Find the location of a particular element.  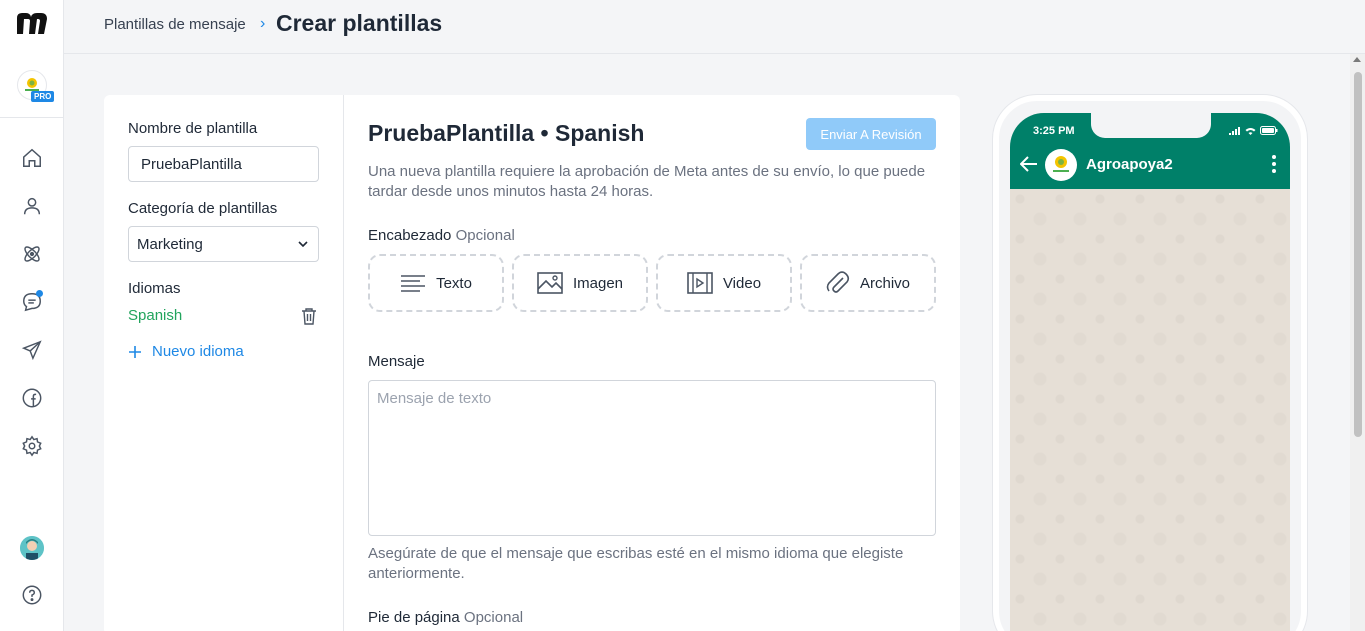

chat-icon is located at coordinates (32, 302).